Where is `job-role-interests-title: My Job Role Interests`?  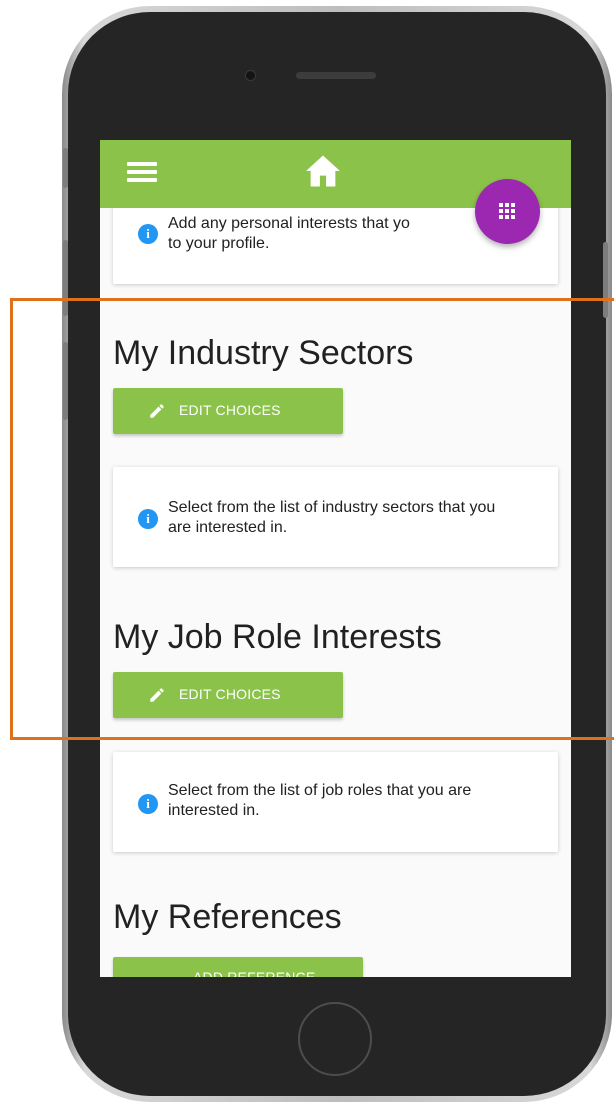 job-role-interests-title: My Job Role Interests is located at coordinates (277, 637).